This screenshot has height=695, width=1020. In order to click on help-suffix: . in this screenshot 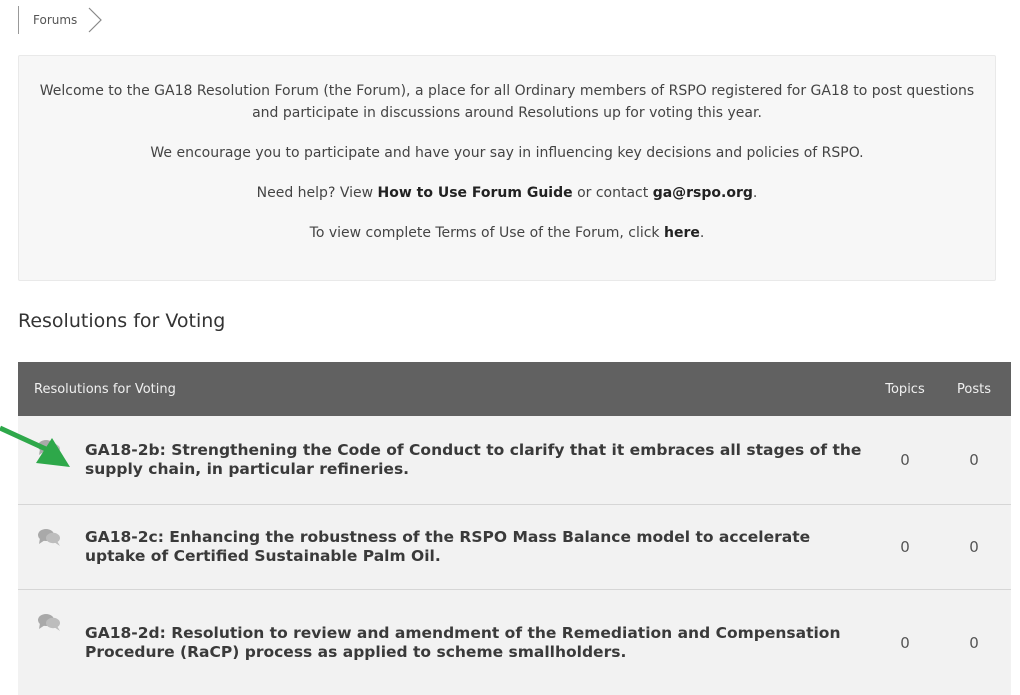, I will do `click(755, 193)`.